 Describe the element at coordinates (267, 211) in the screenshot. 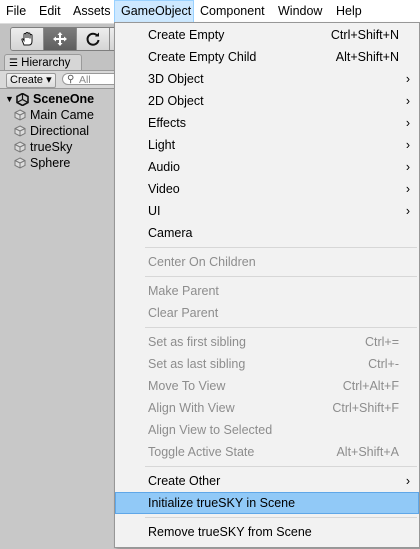

I see `menu-item-ui: UI ›` at that location.